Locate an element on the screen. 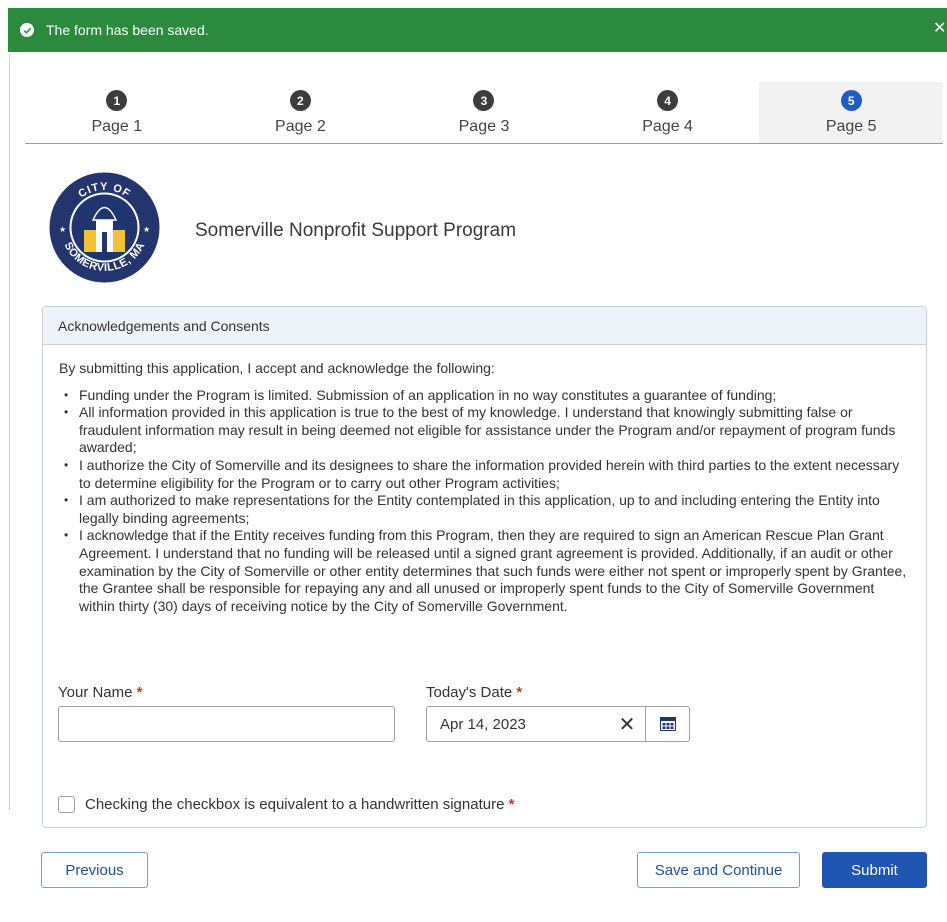 This screenshot has height=922, width=947. toast-message: The form has been saved. is located at coordinates (127, 30).